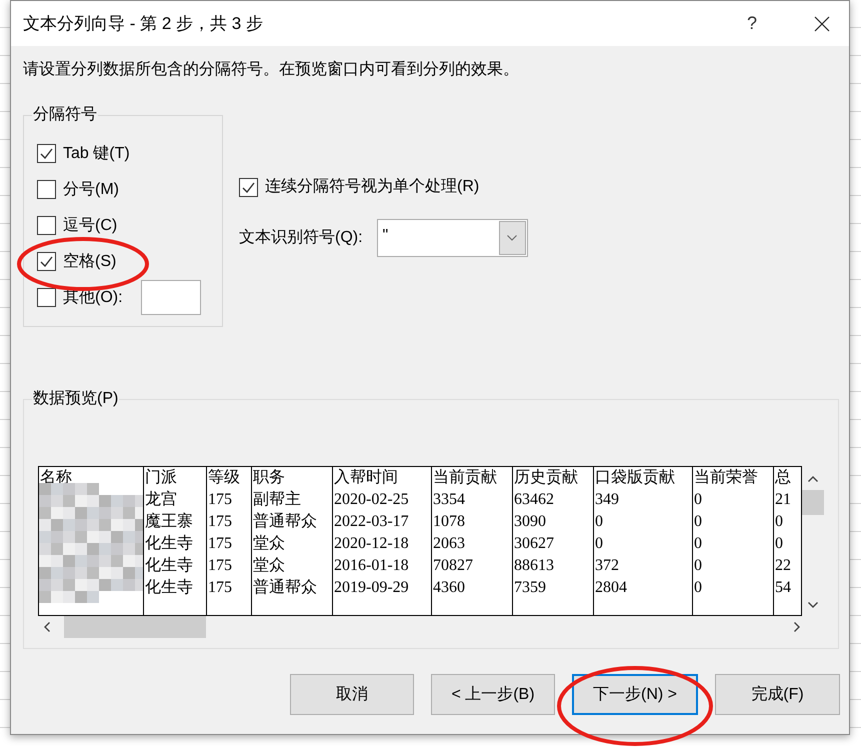 The image size is (861, 751). Describe the element at coordinates (91, 190) in the screenshot. I see `checkbox-label: 分号(M)` at that location.